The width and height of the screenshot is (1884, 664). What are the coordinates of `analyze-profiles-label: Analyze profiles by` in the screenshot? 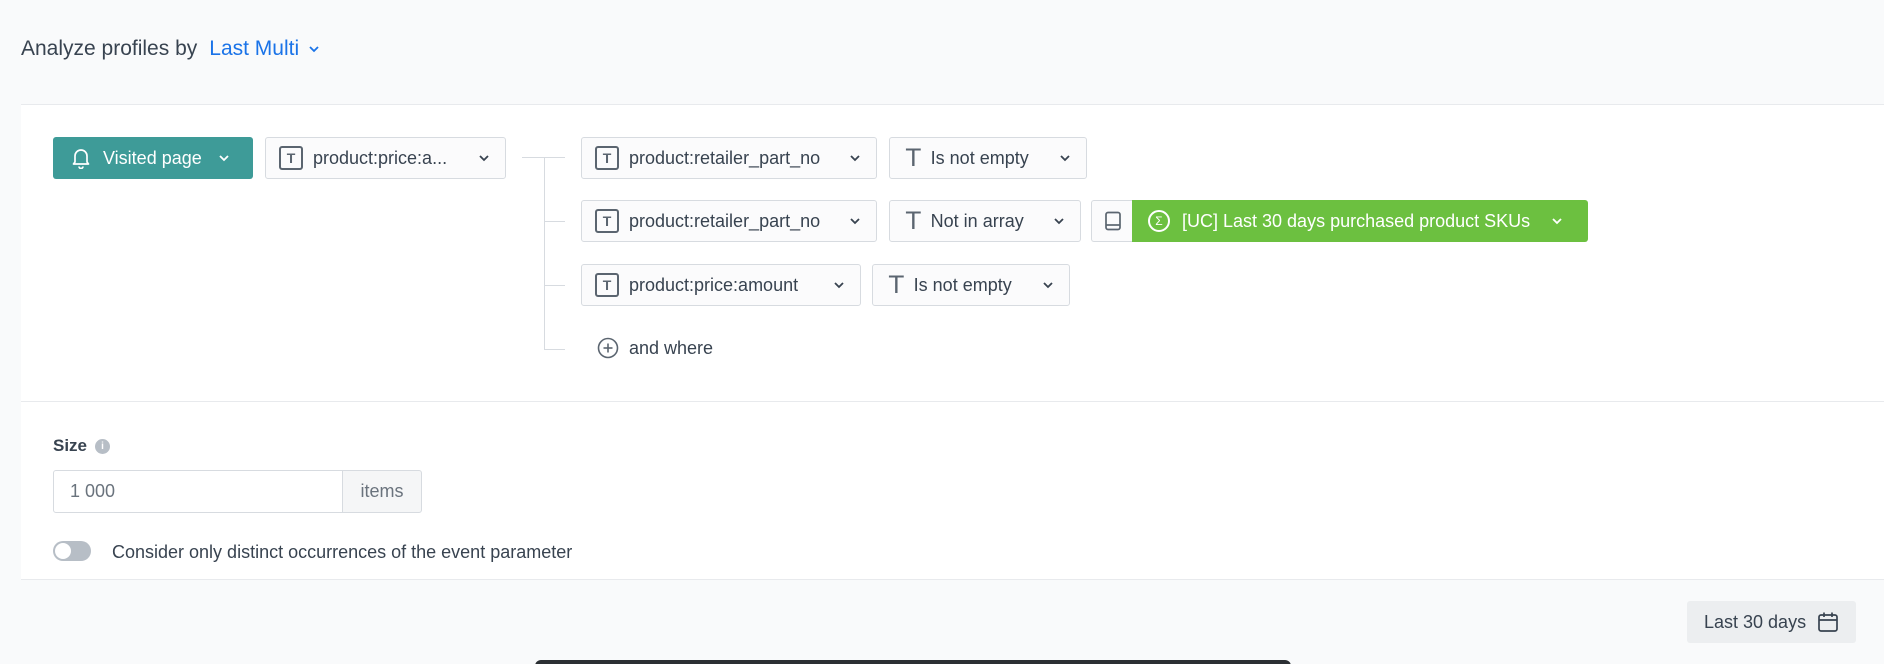 It's located at (109, 48).